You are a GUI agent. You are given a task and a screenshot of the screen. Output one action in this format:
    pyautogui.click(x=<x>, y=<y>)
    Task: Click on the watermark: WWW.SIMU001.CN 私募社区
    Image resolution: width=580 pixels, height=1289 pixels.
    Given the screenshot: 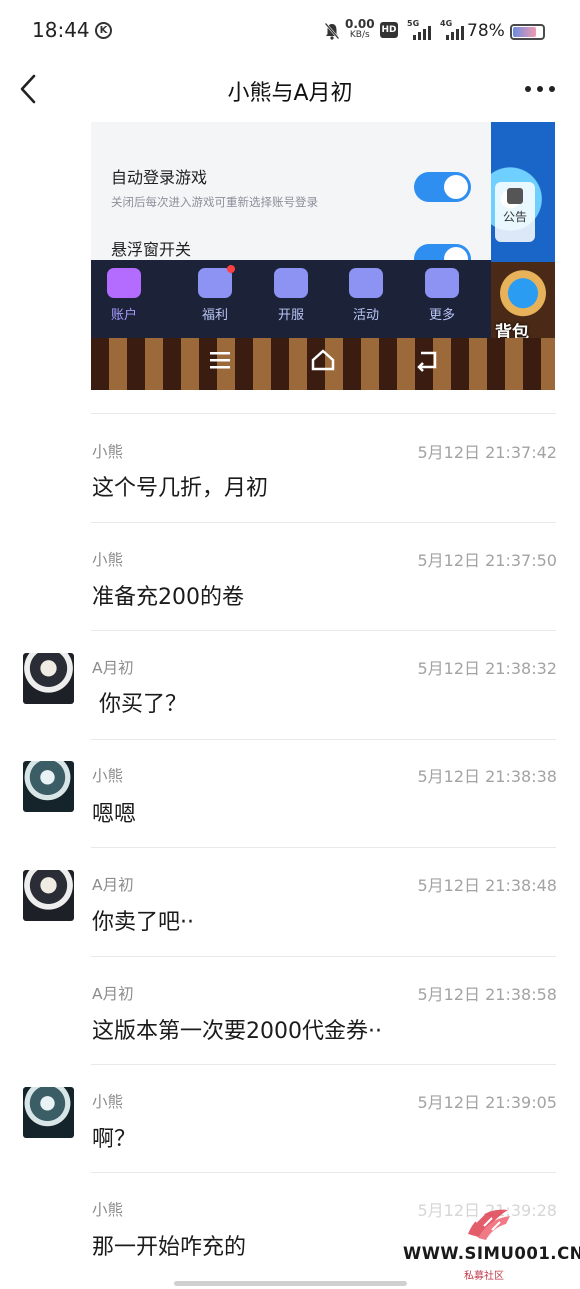 What is the action you would take?
    pyautogui.click(x=490, y=1244)
    